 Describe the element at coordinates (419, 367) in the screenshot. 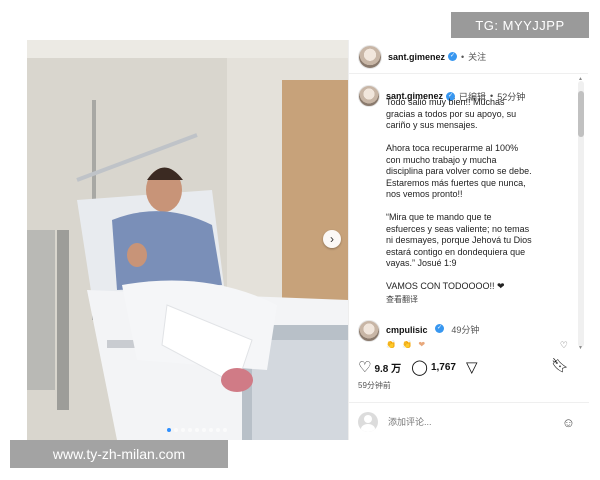

I see `comment-icon: ◯` at that location.